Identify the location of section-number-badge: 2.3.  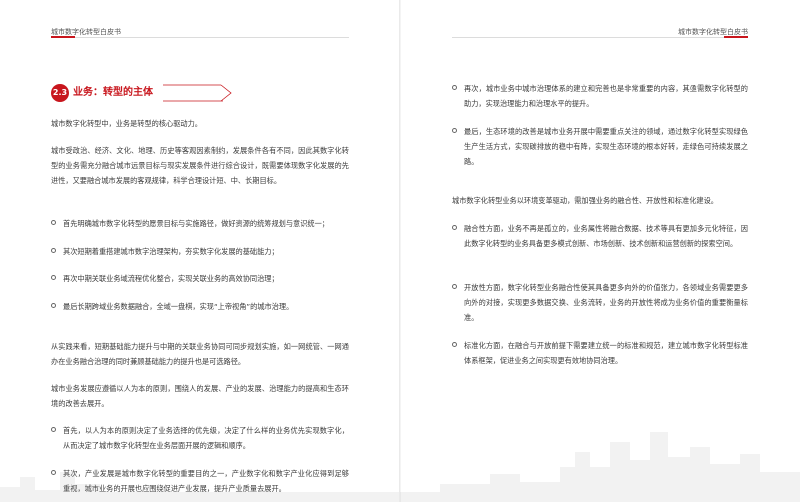
(60, 93).